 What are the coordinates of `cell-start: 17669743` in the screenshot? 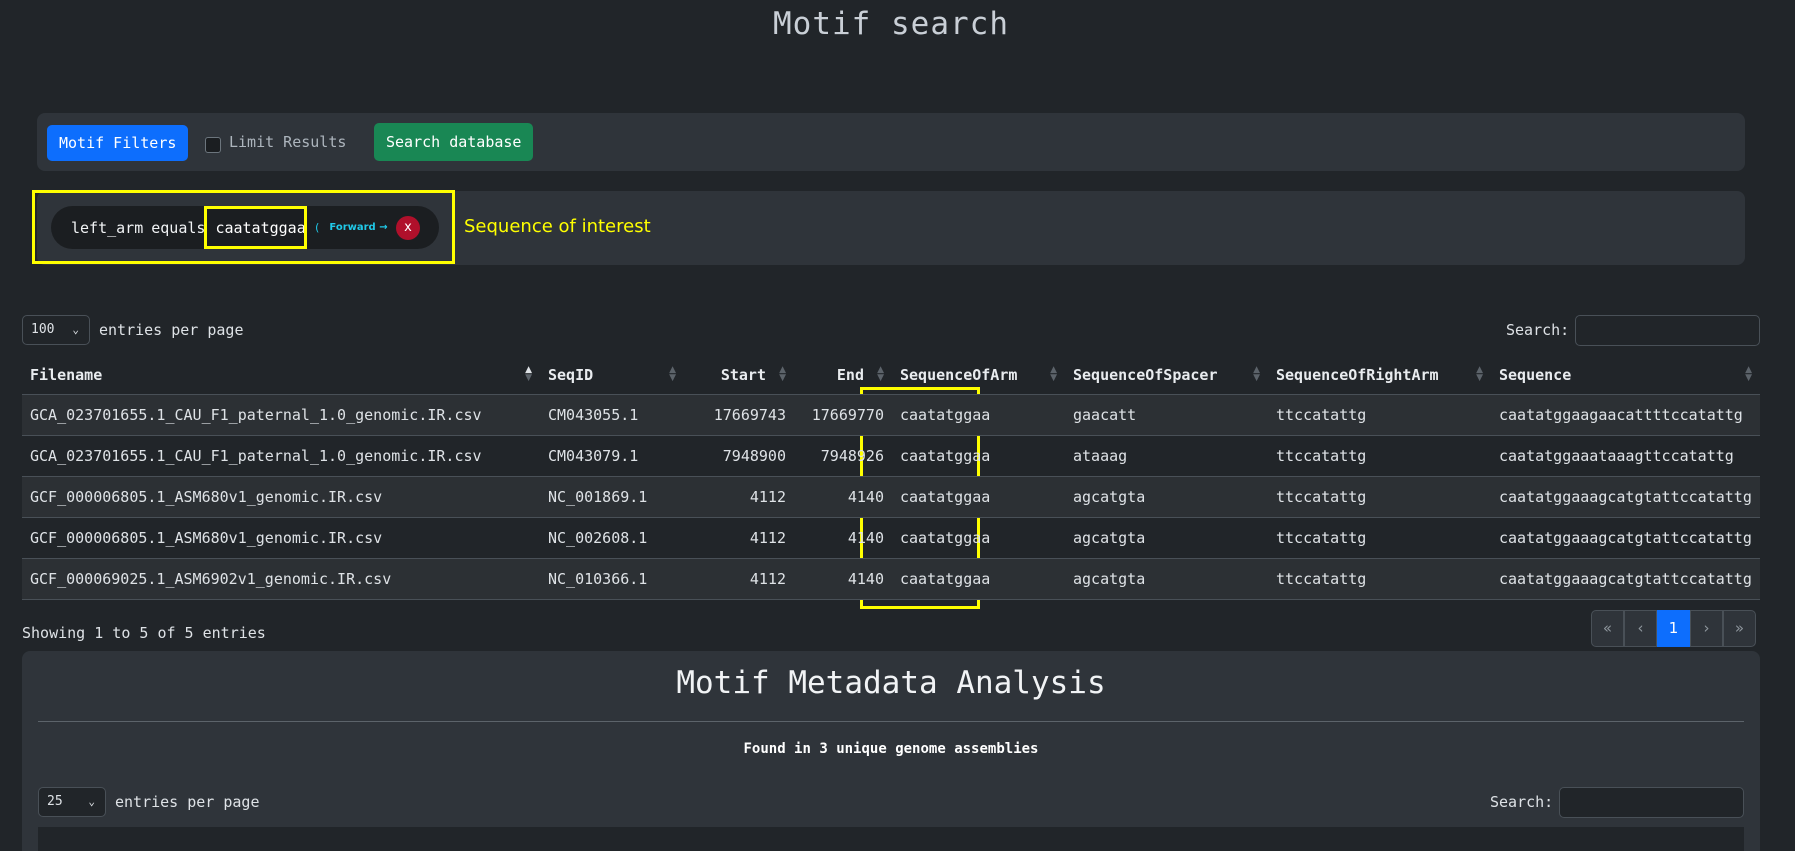 It's located at (739, 415).